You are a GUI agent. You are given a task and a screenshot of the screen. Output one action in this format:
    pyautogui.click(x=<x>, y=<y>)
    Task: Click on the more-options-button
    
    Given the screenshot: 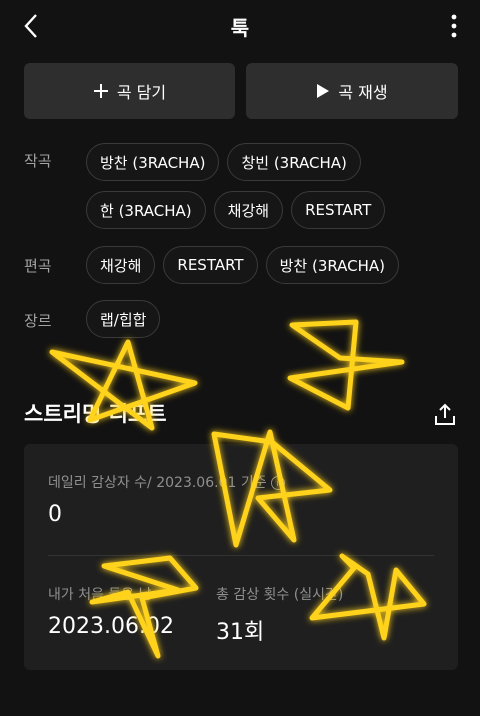 What is the action you would take?
    pyautogui.click(x=454, y=26)
    